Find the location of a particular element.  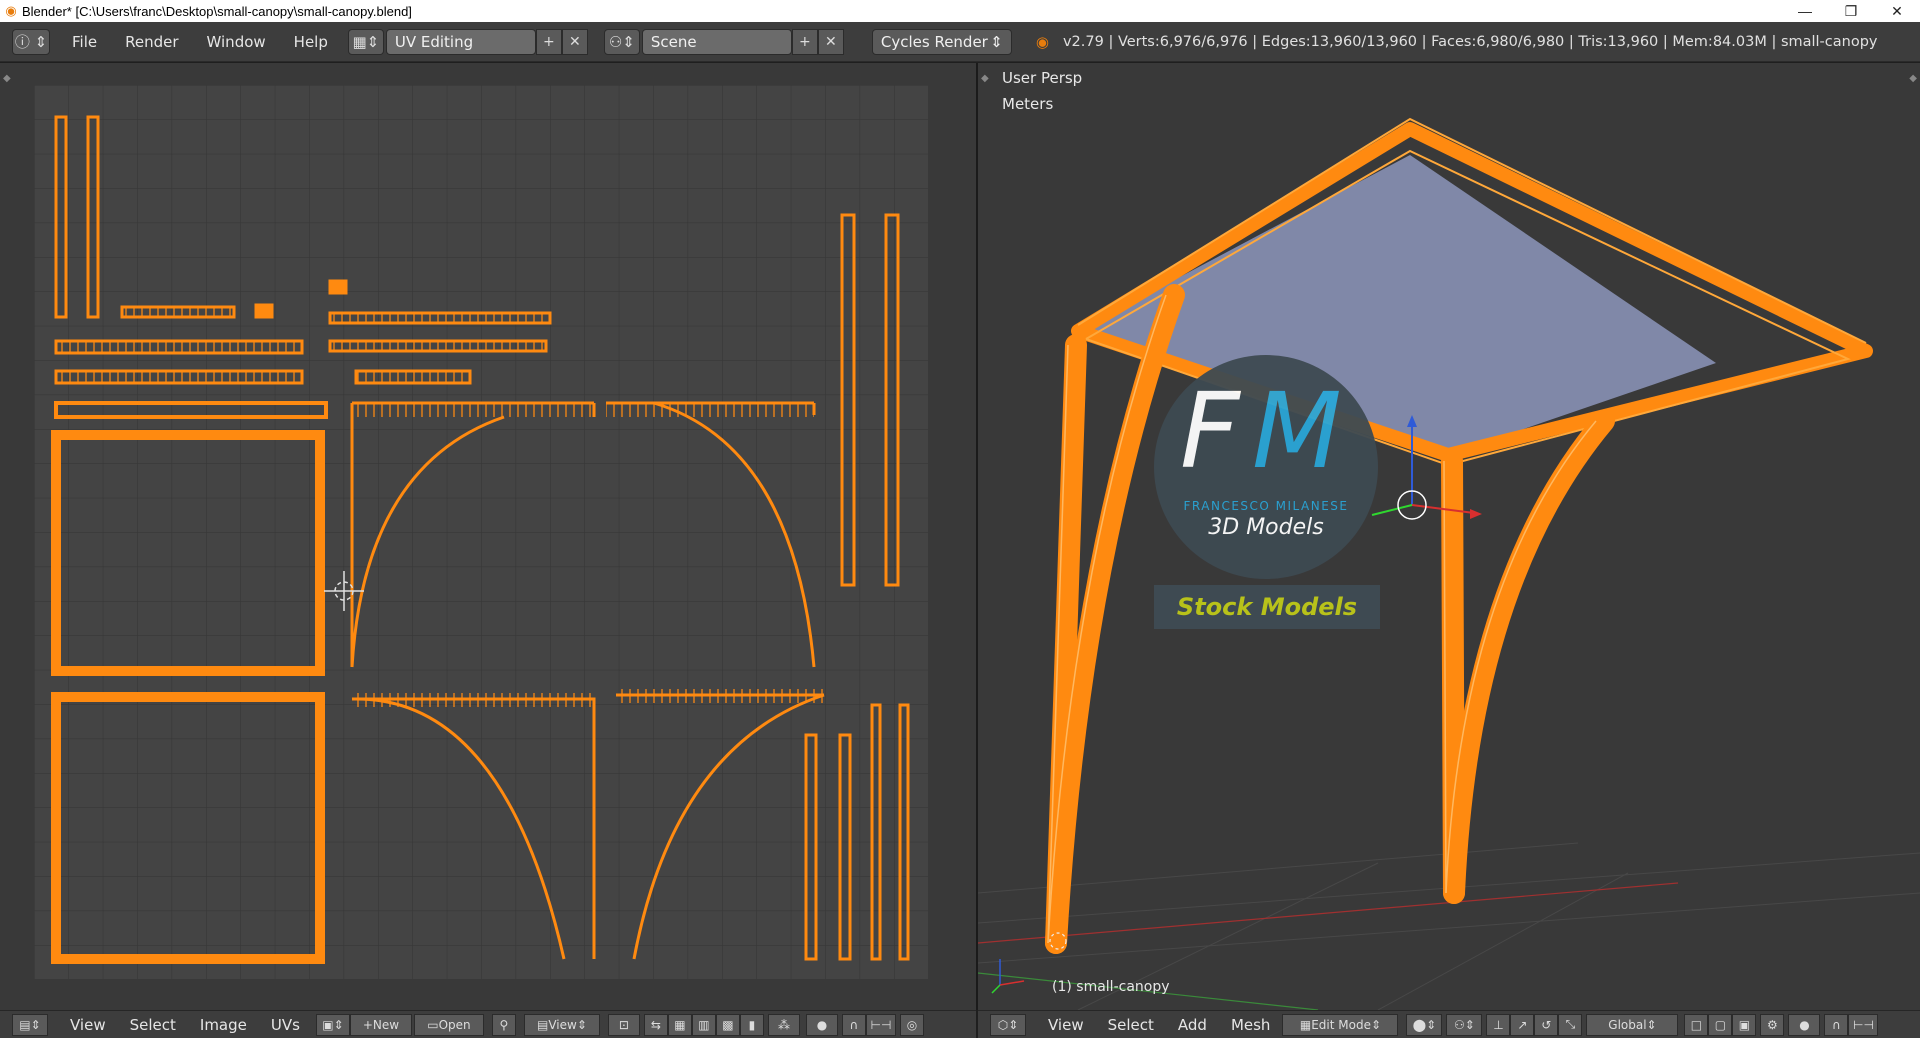

render-slot-icon: ◎ is located at coordinates (911, 1024).